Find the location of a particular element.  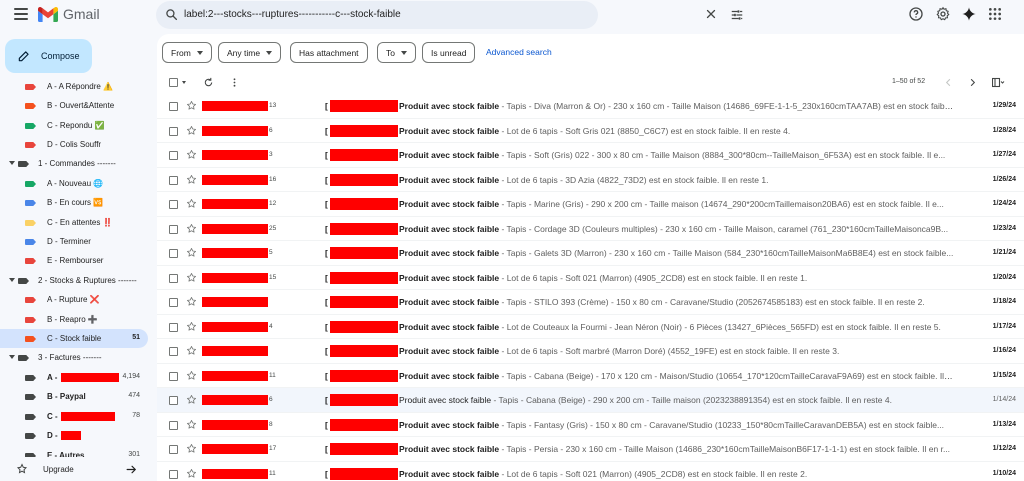

sidebar-item: C - Stock faible 51 is located at coordinates (74, 338).